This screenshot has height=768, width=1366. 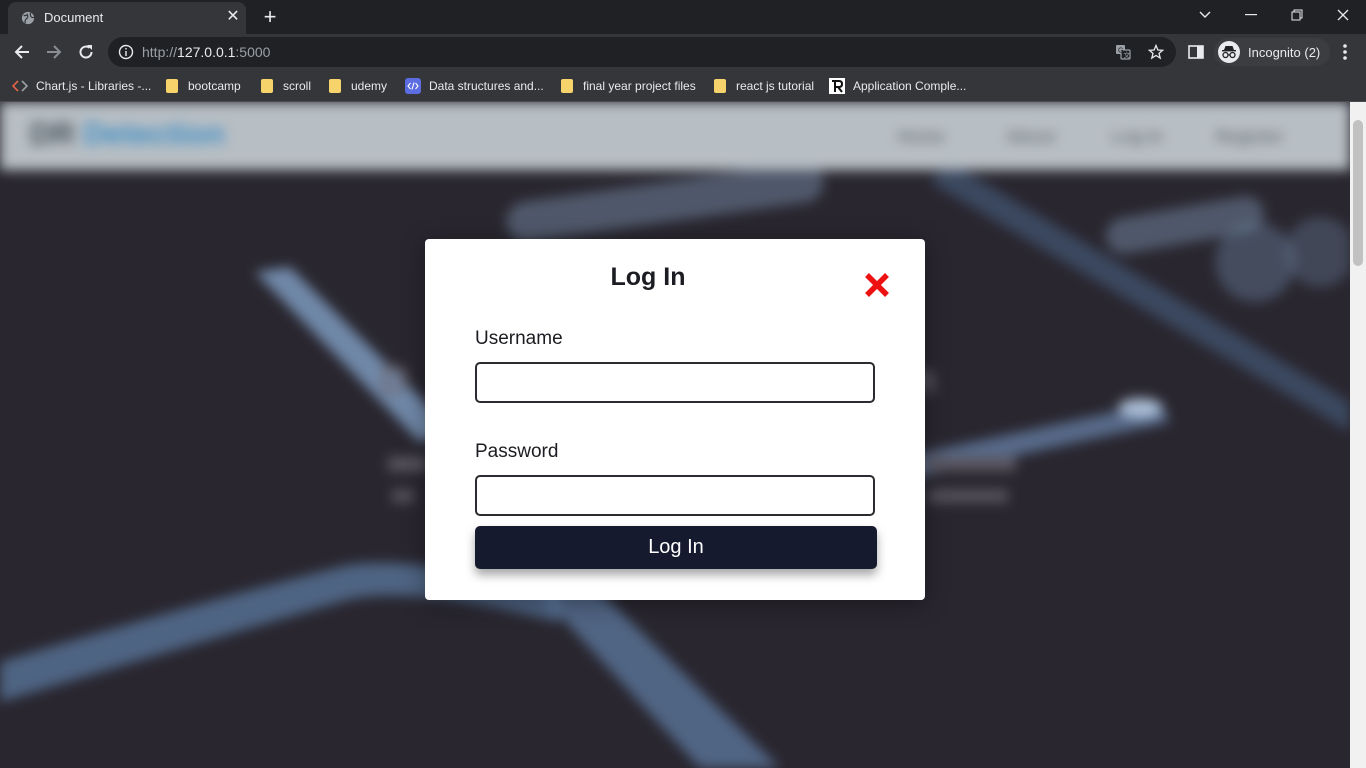 I want to click on bookmark-label: bootcamp, so click(x=214, y=86).